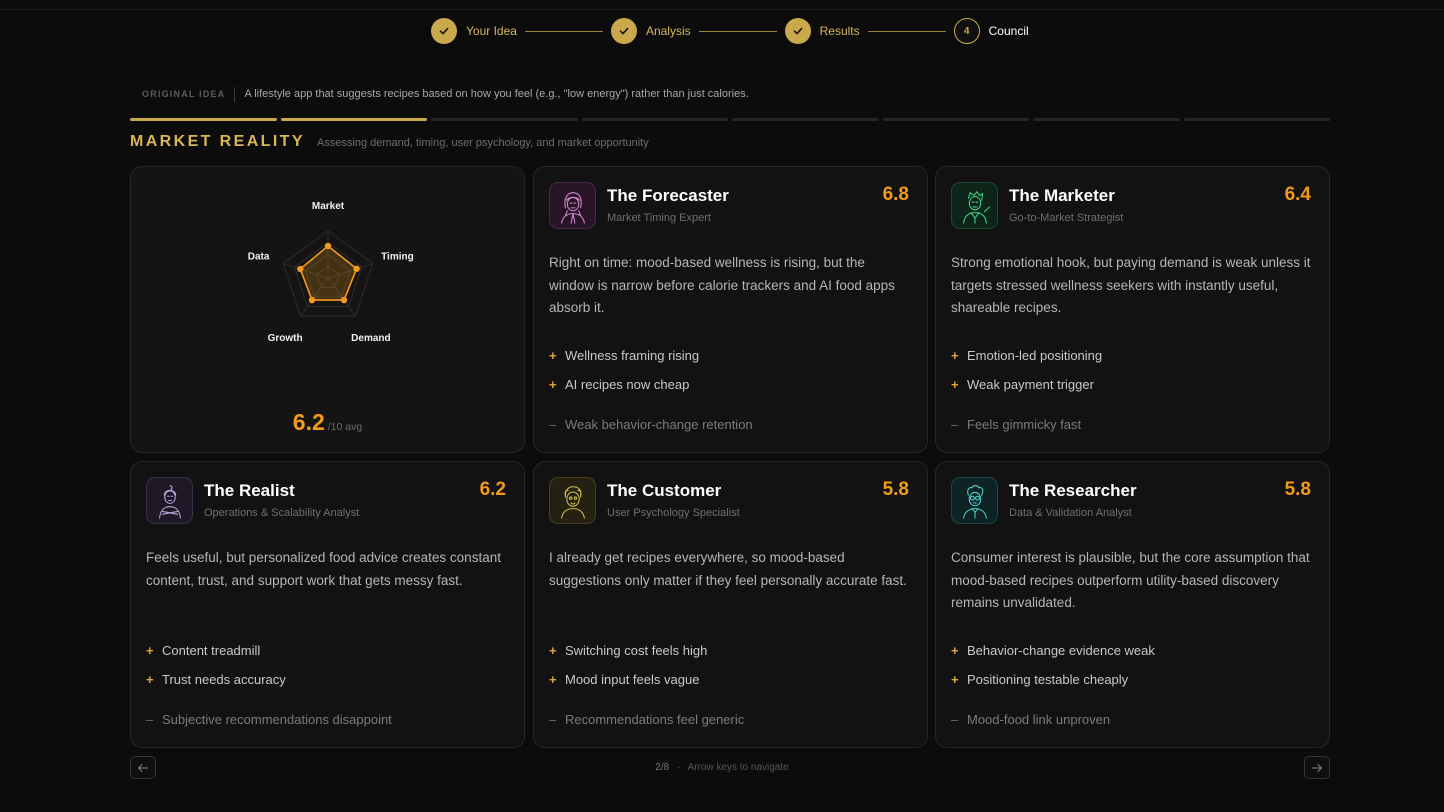  What do you see at coordinates (1062, 195) in the screenshot?
I see `card-title: The Marketer` at bounding box center [1062, 195].